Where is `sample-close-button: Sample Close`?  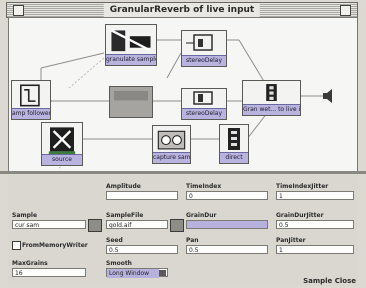 sample-close-button: Sample Close is located at coordinates (329, 281).